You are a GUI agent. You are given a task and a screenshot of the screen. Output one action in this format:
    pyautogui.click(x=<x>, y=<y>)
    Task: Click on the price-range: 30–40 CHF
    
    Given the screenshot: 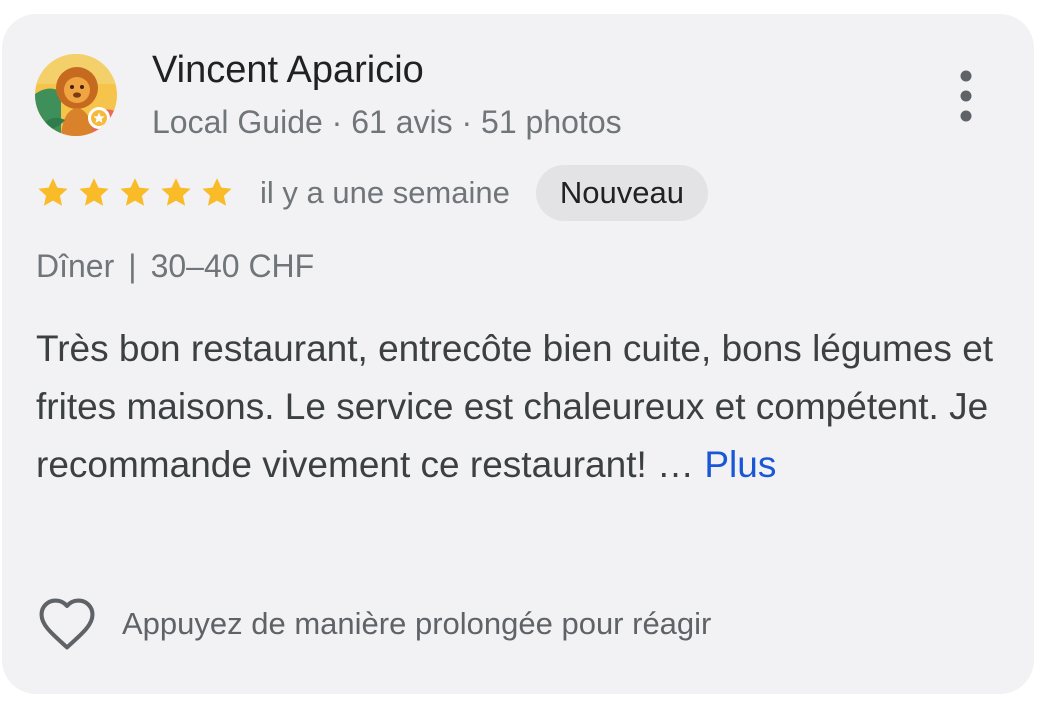 What is the action you would take?
    pyautogui.click(x=232, y=266)
    